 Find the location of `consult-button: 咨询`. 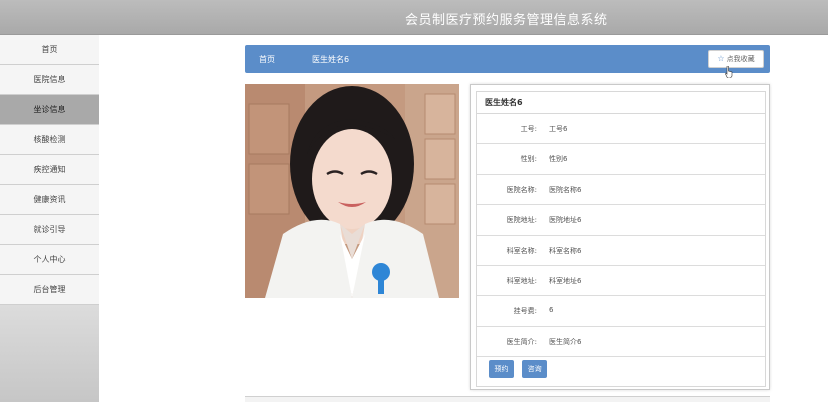

consult-button: 咨询 is located at coordinates (535, 369).